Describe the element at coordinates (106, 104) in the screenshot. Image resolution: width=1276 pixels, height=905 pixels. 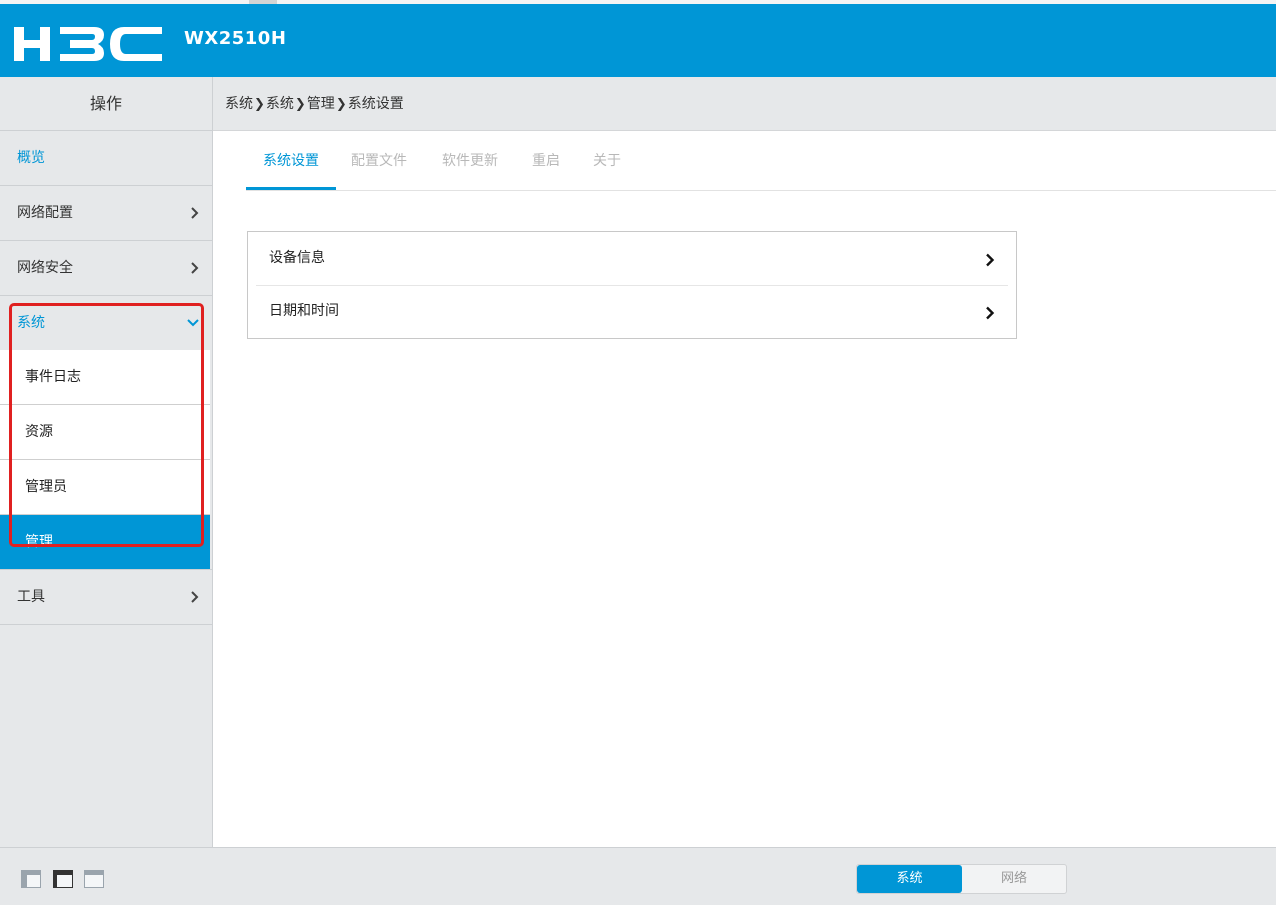
I see `sidebar-title: 操作` at that location.